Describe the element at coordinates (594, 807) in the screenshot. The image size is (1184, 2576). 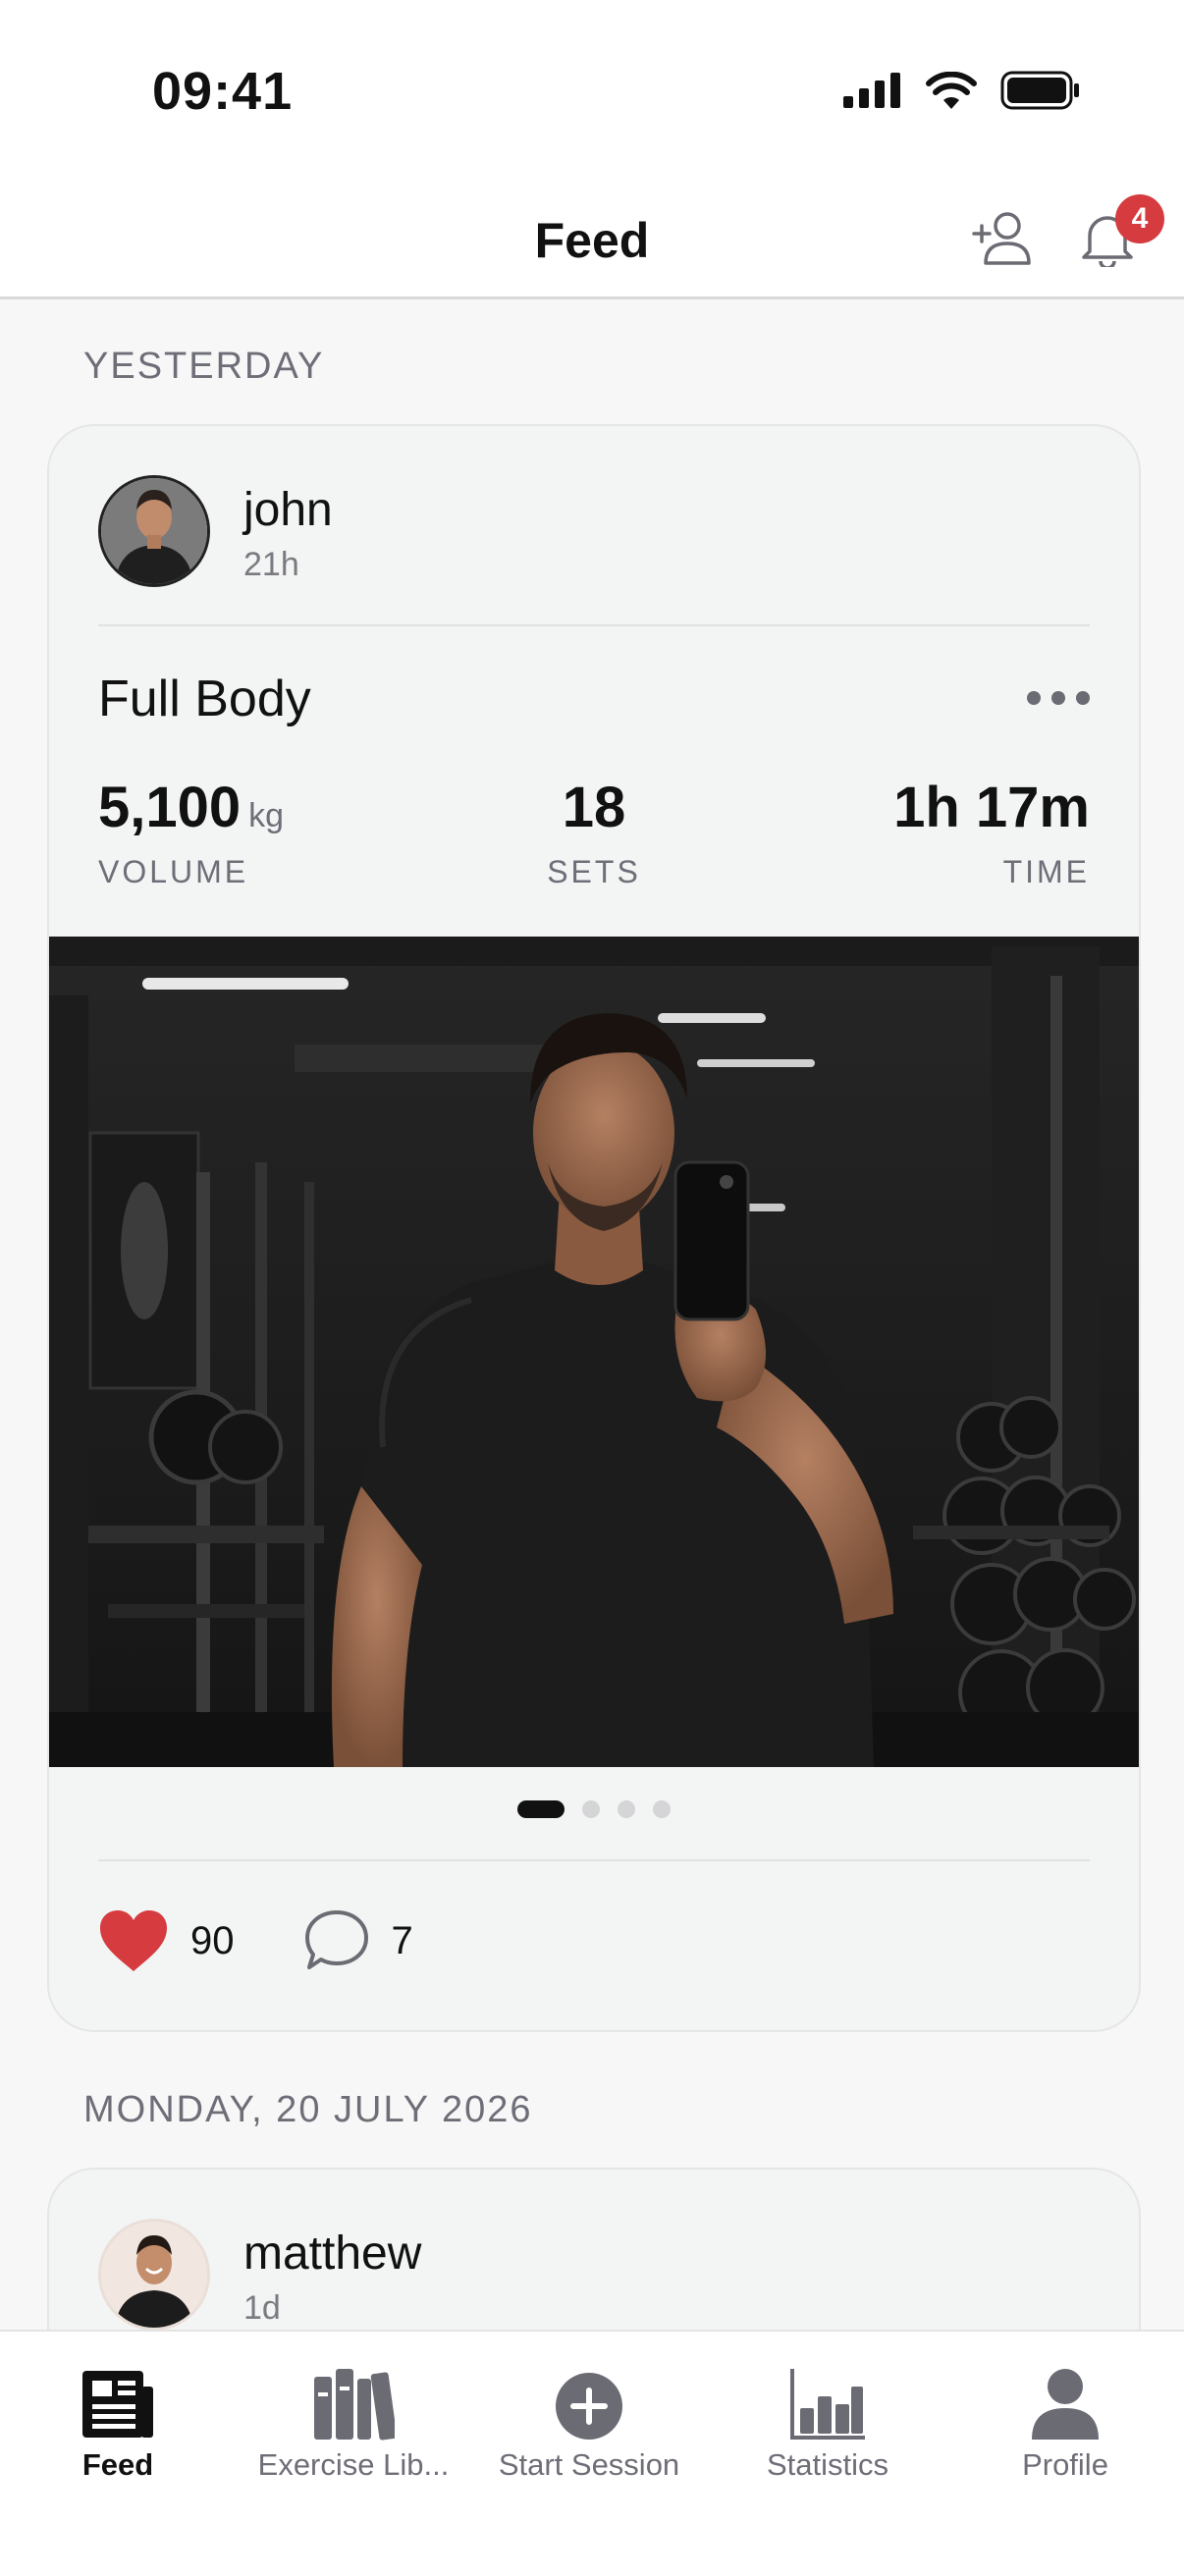
I see `stat-sets-value: 18` at that location.